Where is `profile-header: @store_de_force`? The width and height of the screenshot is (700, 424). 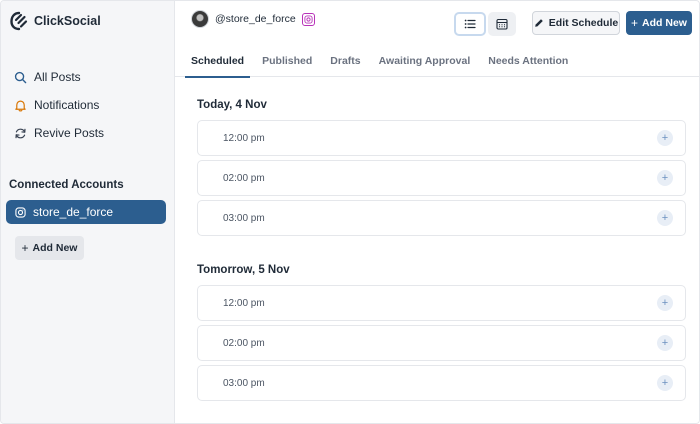
profile-header: @store_de_force is located at coordinates (253, 19).